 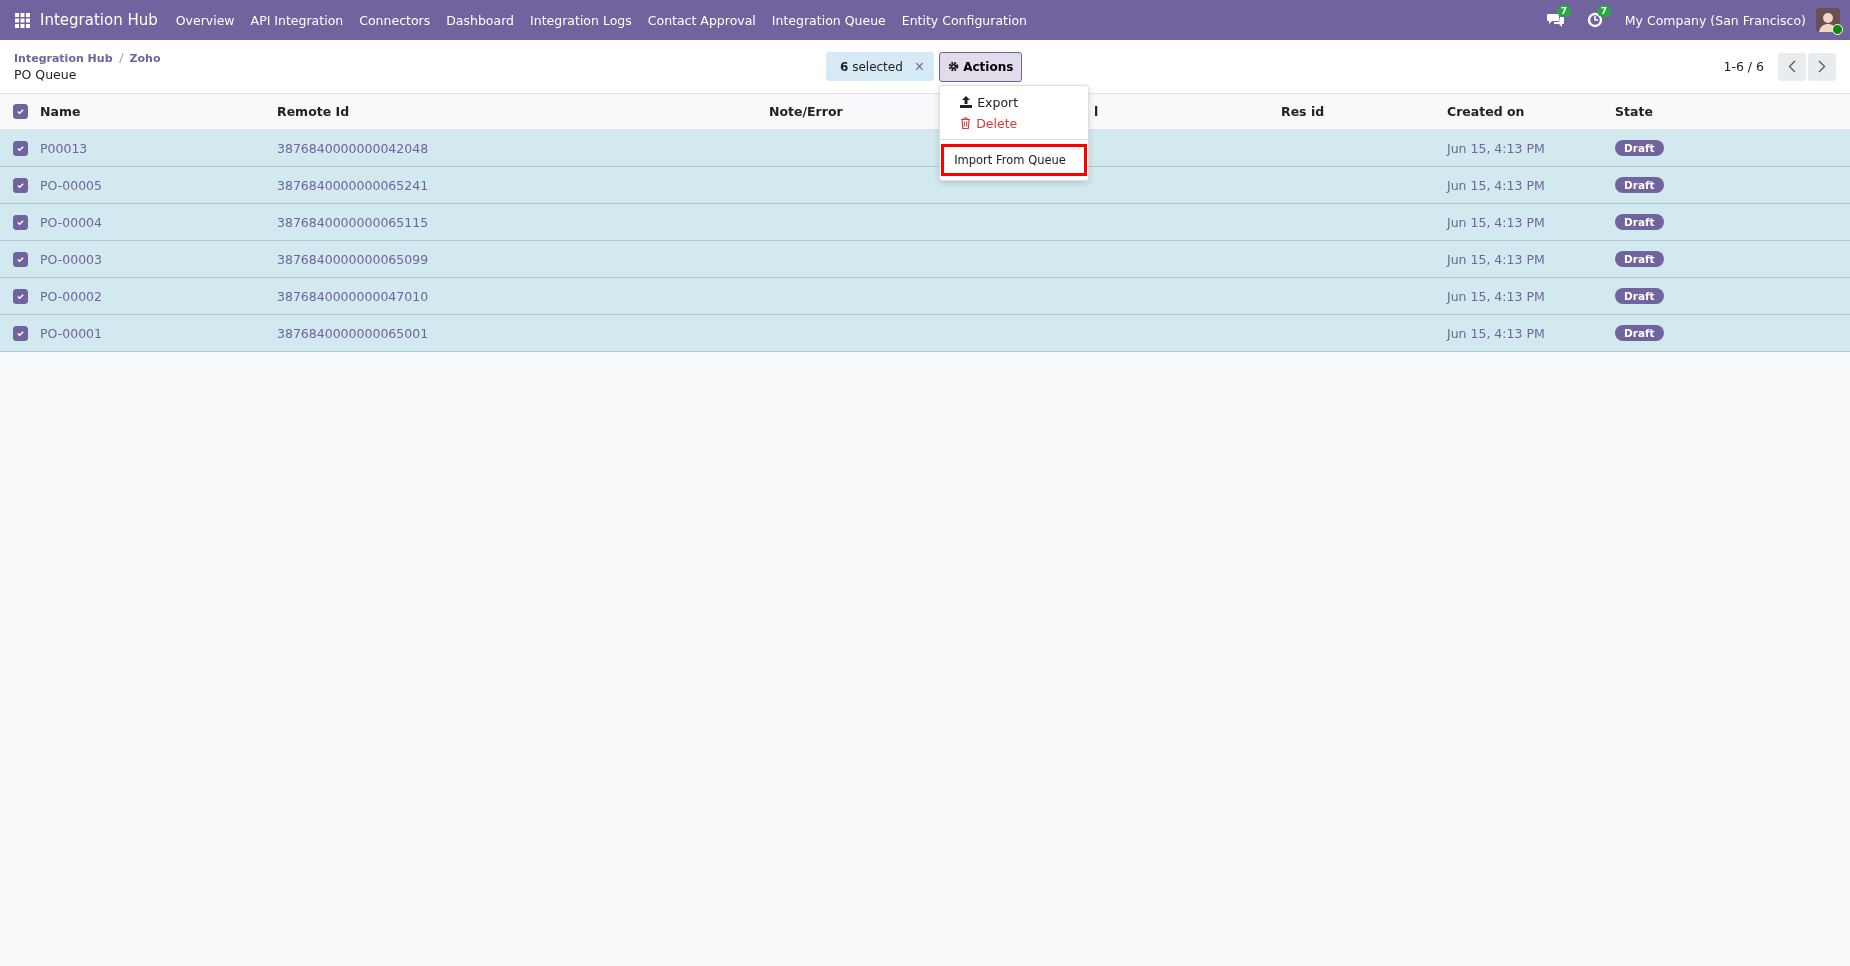 What do you see at coordinates (71, 185) in the screenshot?
I see `table-cell: PO-00005` at bounding box center [71, 185].